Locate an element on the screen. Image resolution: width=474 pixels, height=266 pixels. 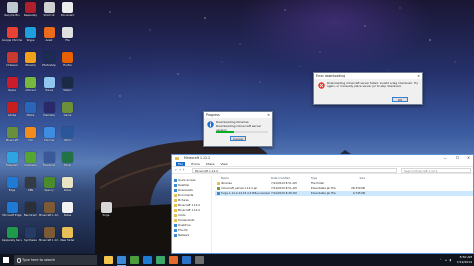
nav-arrows-icon: ←→↑ is located at coordinates (180, 170).